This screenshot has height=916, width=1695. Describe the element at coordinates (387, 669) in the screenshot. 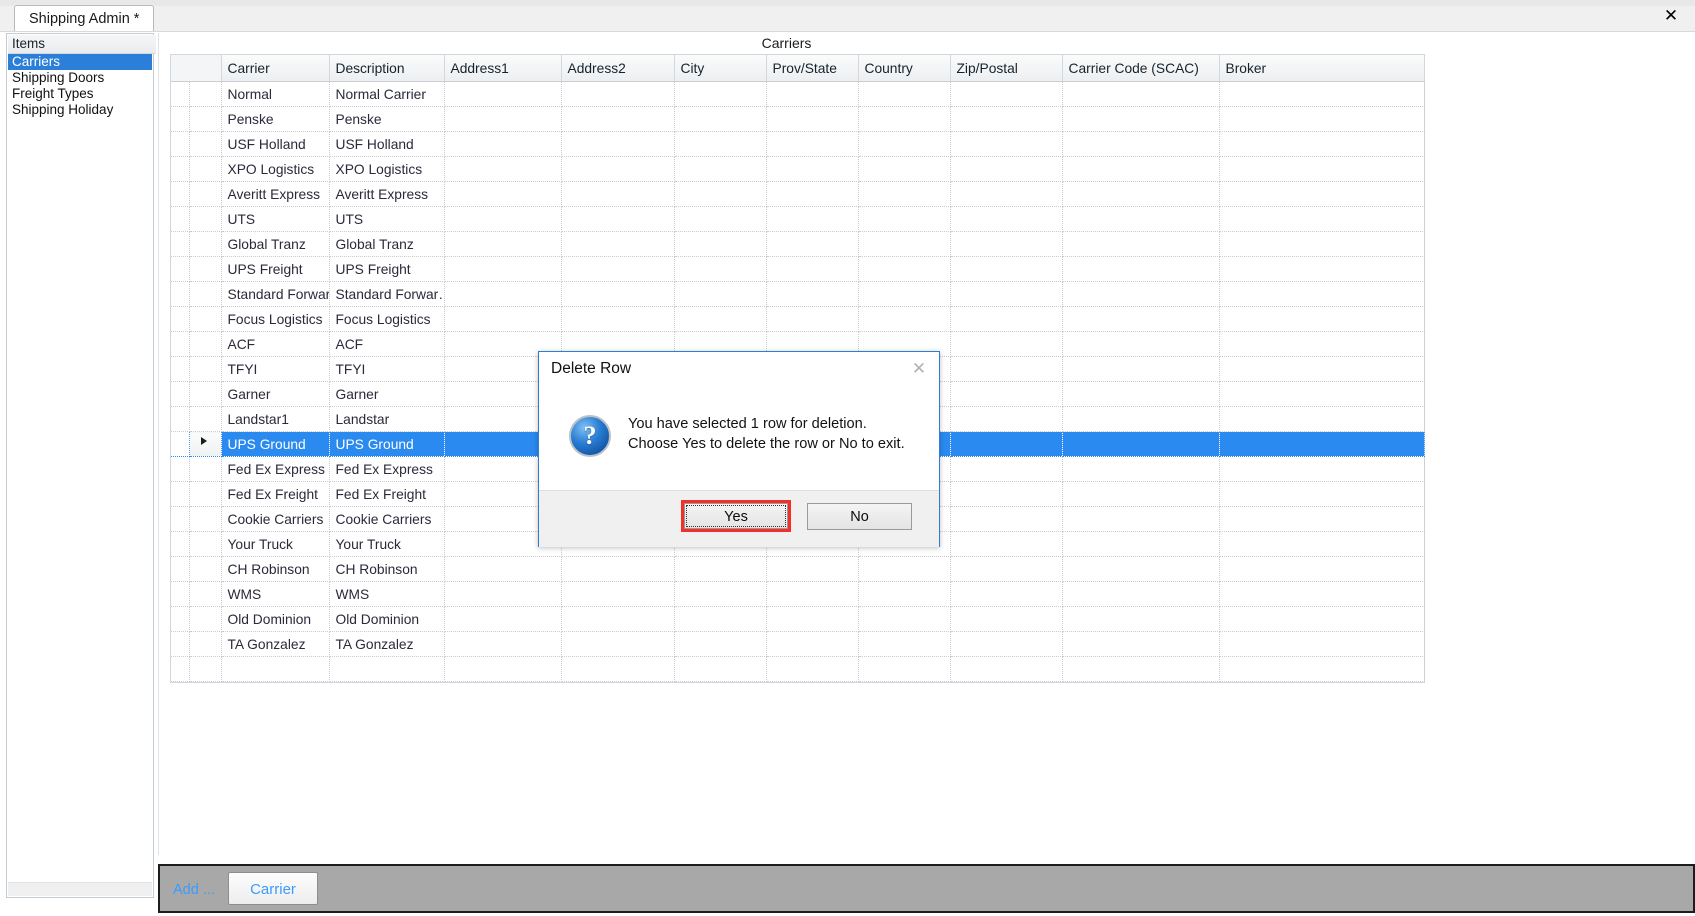

I see `cell-description` at that location.